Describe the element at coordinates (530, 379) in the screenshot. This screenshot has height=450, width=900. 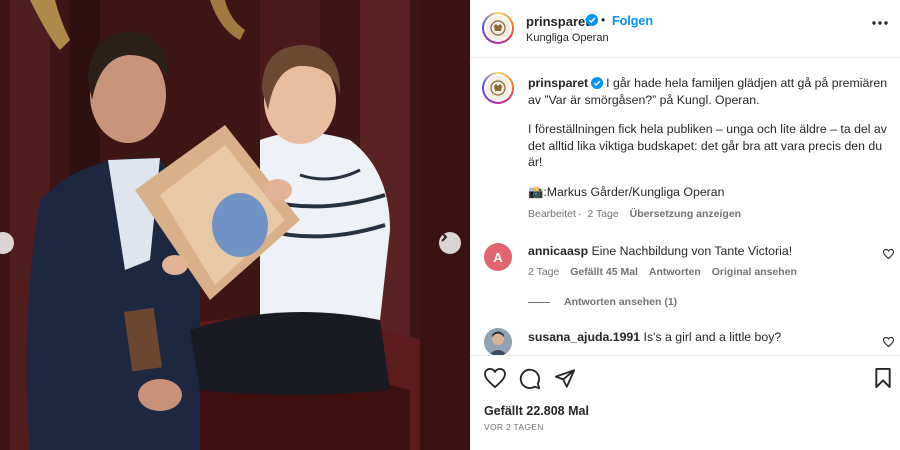
I see `comment-icon` at that location.